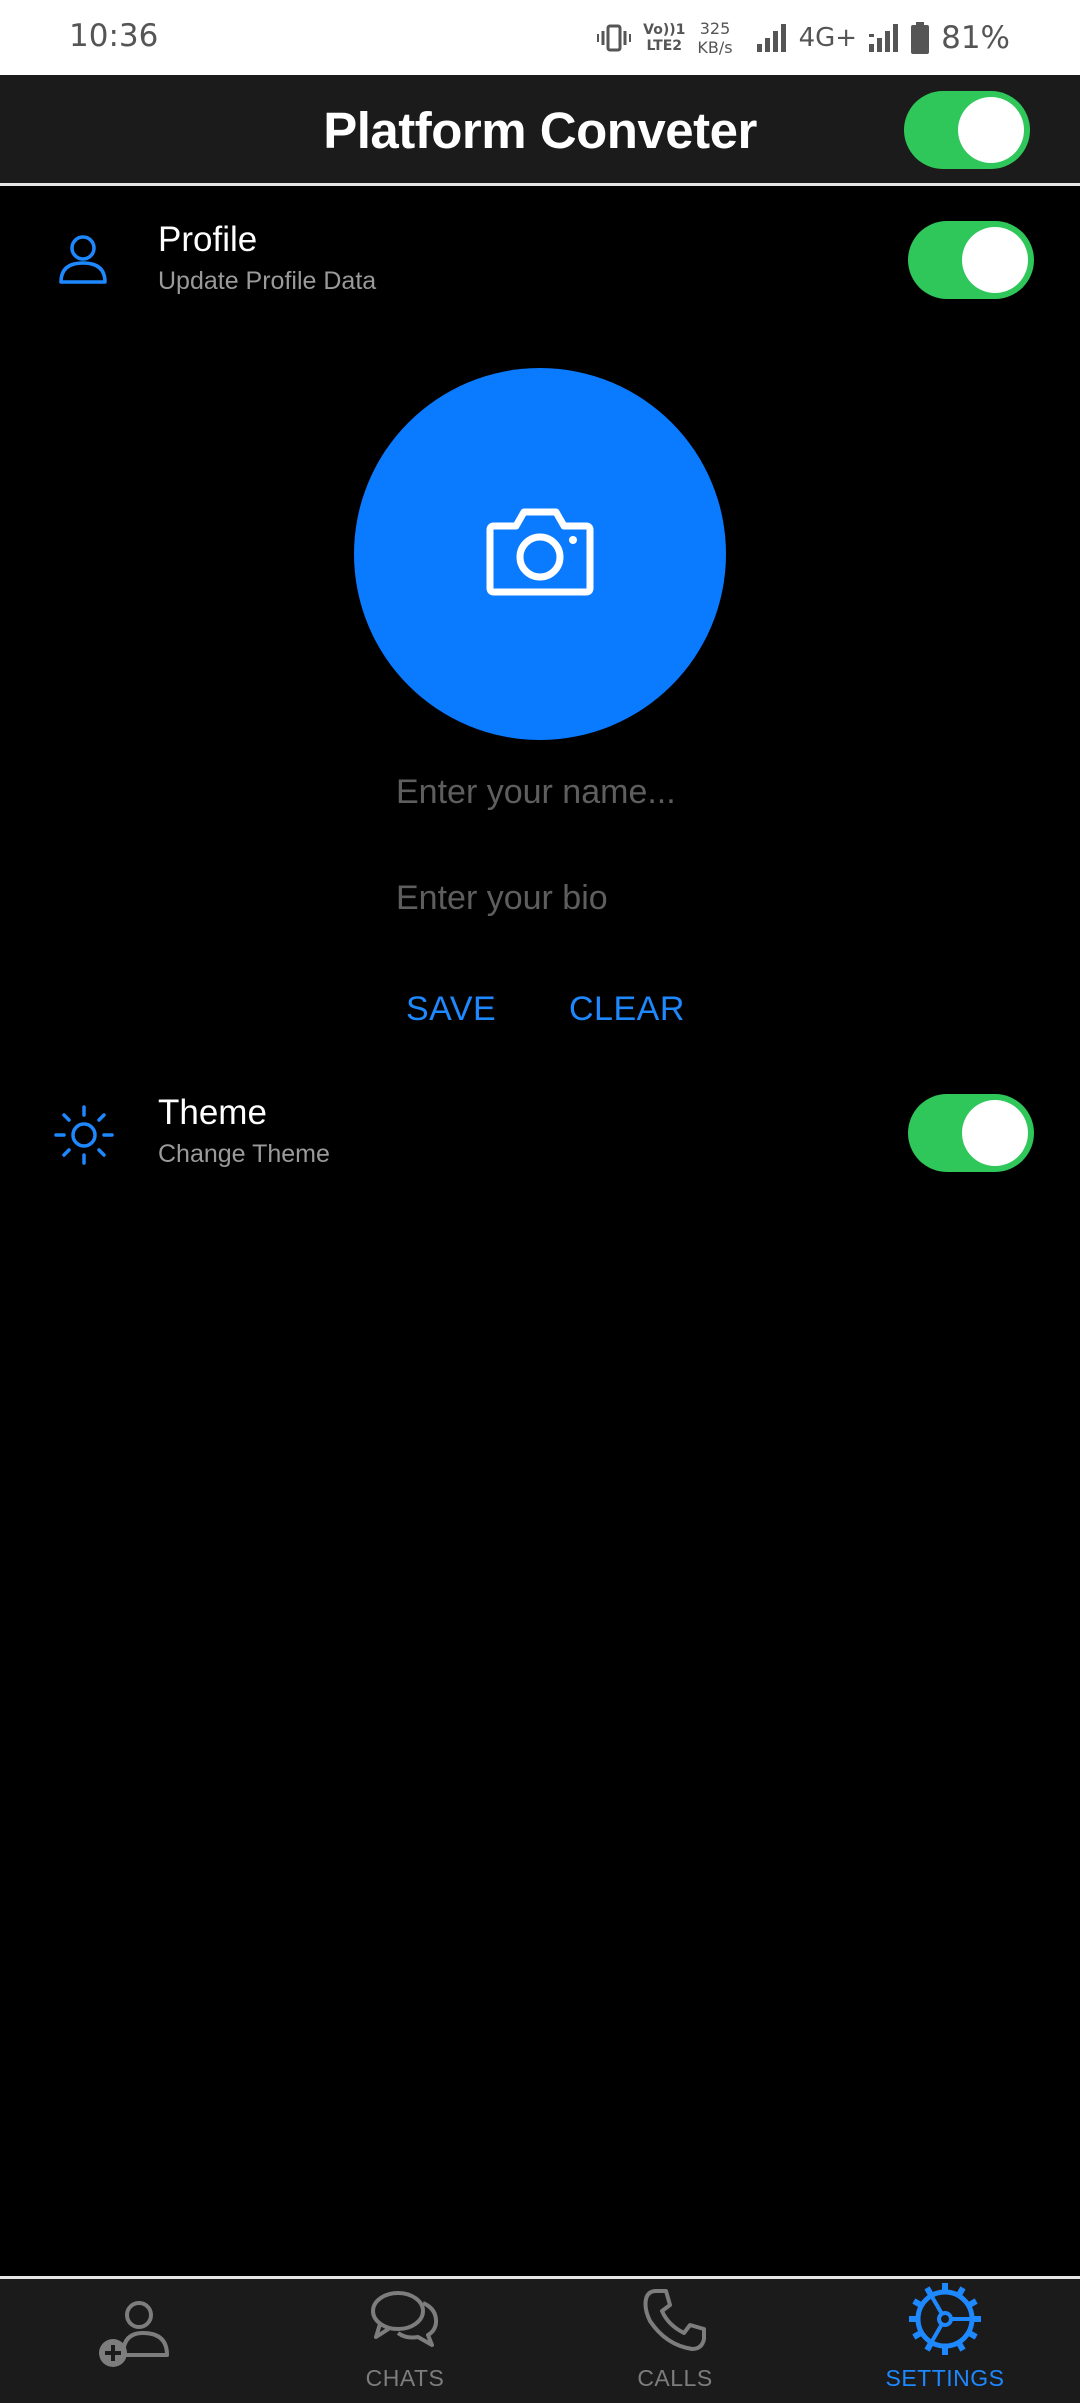  Describe the element at coordinates (975, 38) in the screenshot. I see `battery-percent: 81%` at that location.